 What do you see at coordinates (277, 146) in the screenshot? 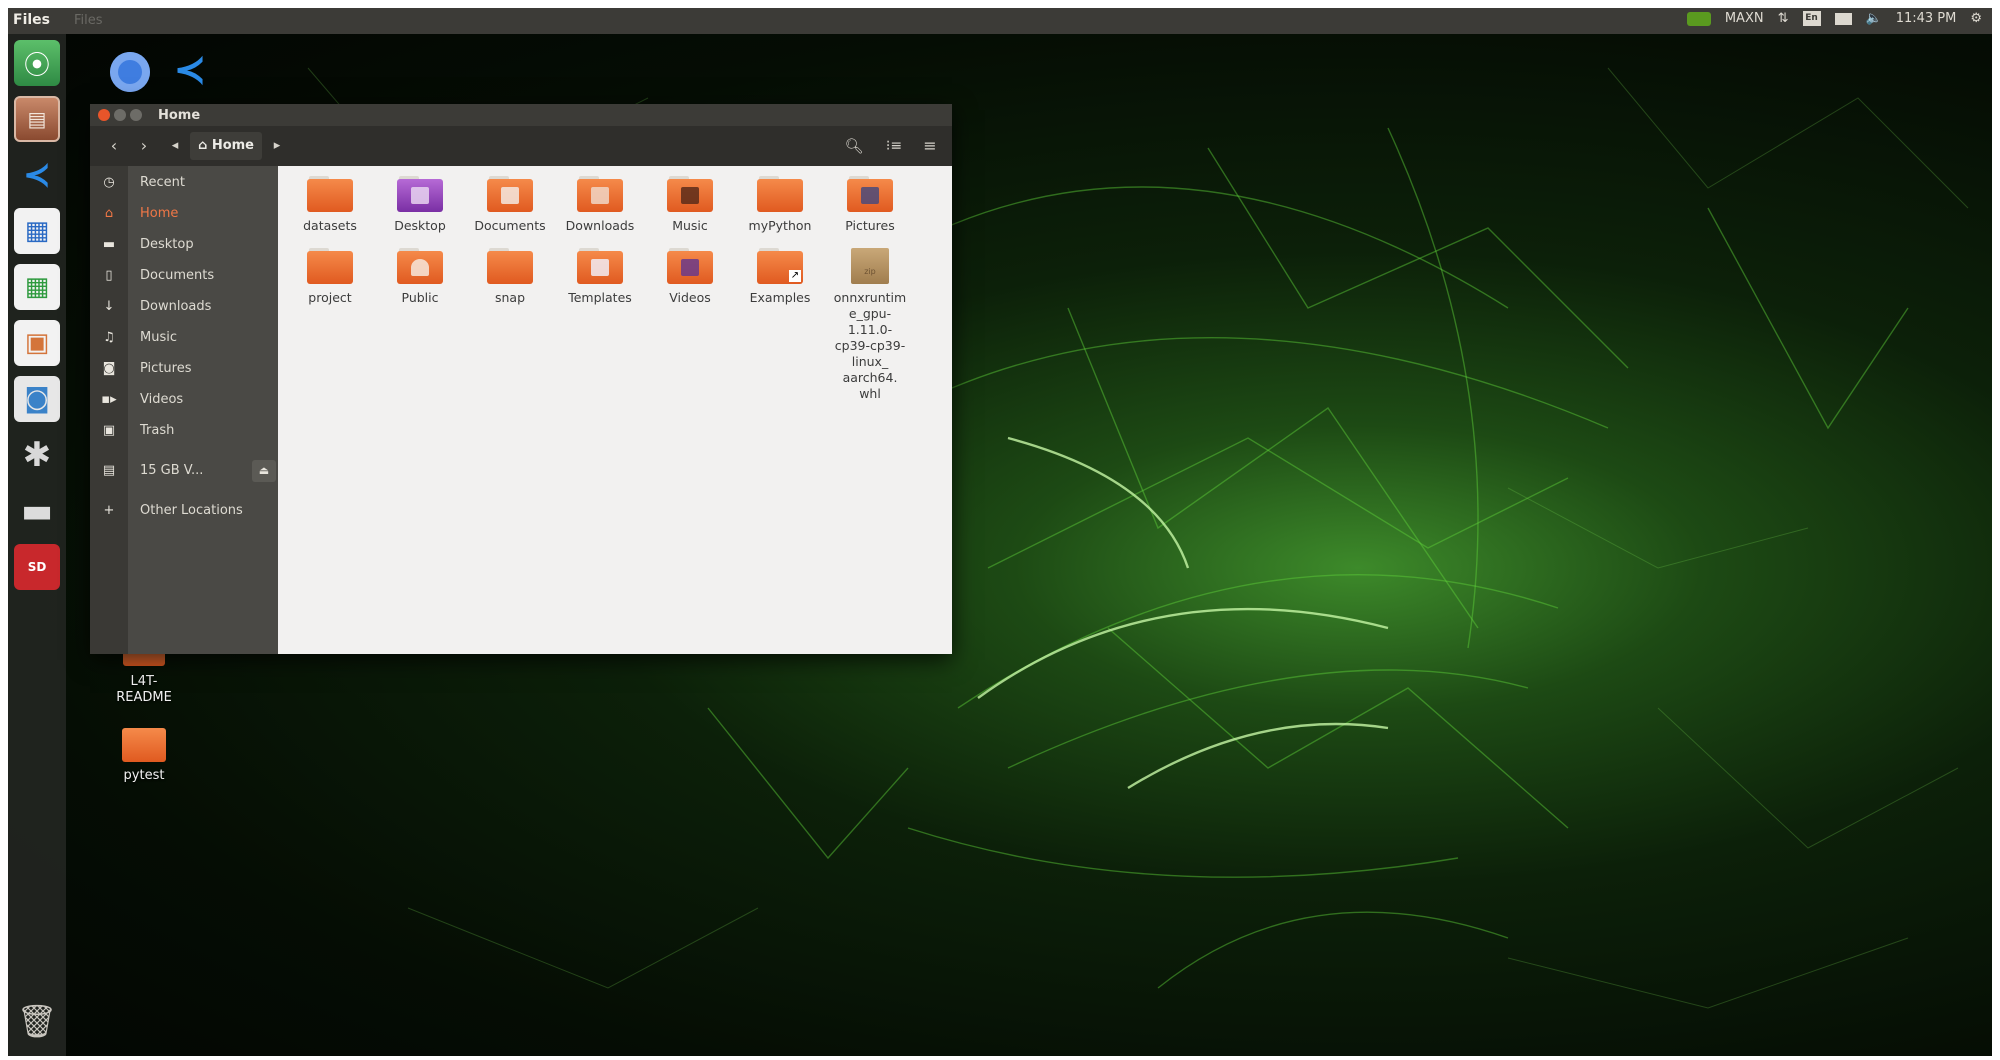
I see `path-right-arrow: ▸` at bounding box center [277, 146].